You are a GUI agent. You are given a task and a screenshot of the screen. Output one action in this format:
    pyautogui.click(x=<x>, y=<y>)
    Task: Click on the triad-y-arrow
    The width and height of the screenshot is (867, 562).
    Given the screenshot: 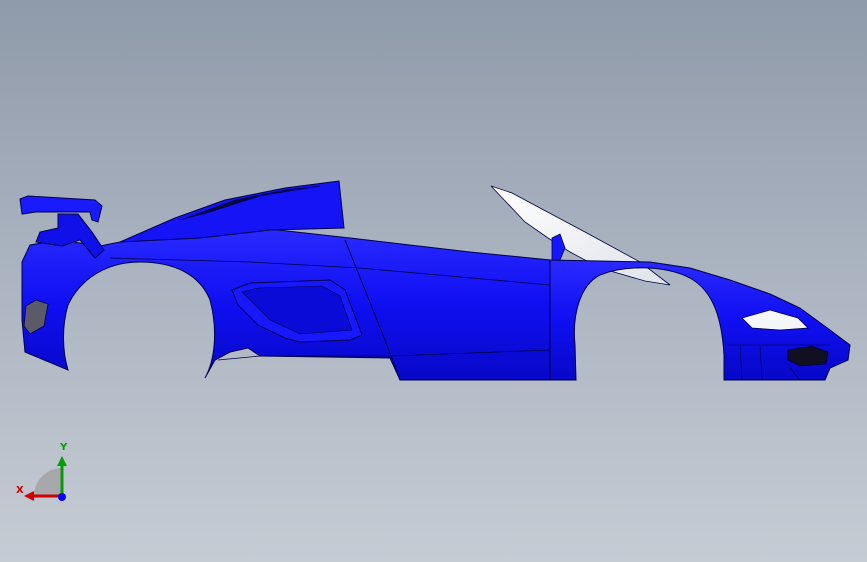 What is the action you would take?
    pyautogui.click(x=62, y=461)
    